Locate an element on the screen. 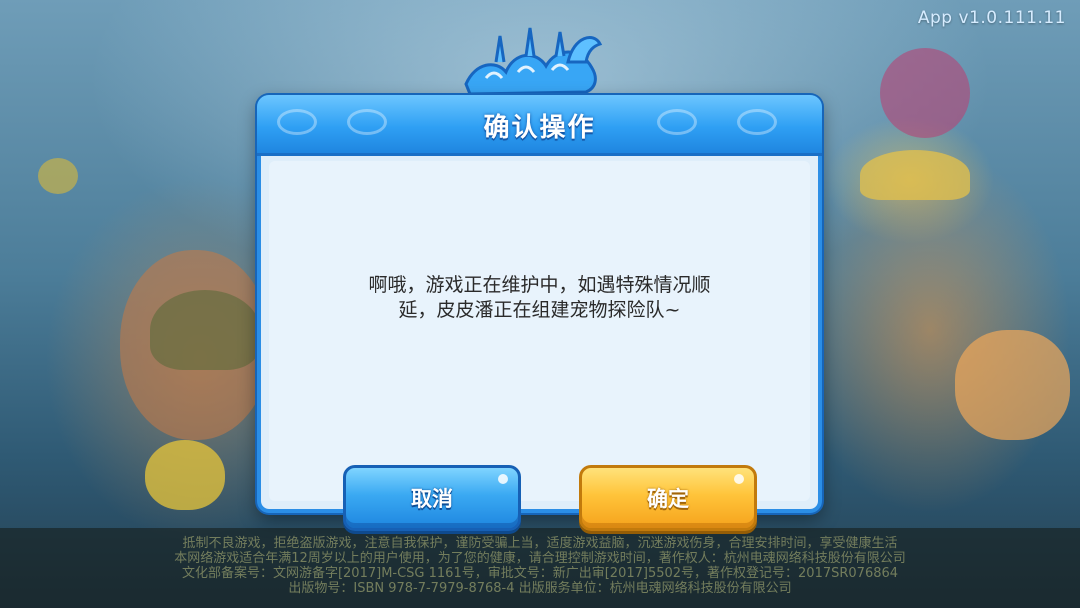 This screenshot has height=608, width=1080. cancel-button-label: 取消 is located at coordinates (432, 499).